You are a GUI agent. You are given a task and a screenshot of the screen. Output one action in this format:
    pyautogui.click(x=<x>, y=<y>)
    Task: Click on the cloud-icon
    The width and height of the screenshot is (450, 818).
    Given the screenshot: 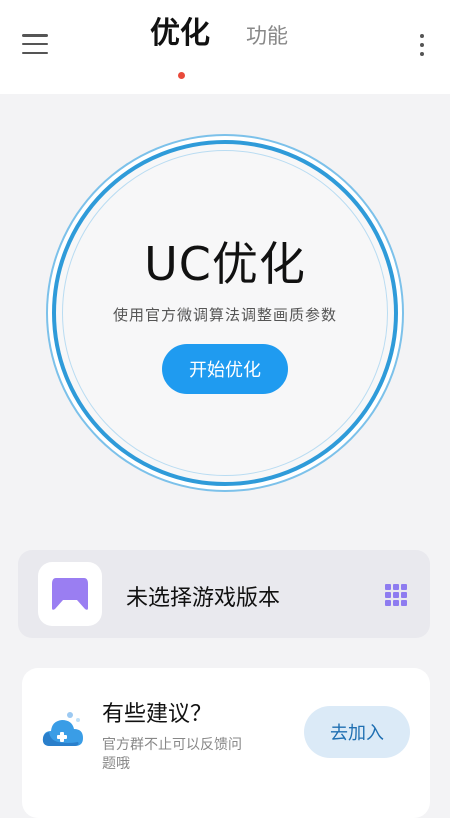 What is the action you would take?
    pyautogui.click(x=62, y=729)
    